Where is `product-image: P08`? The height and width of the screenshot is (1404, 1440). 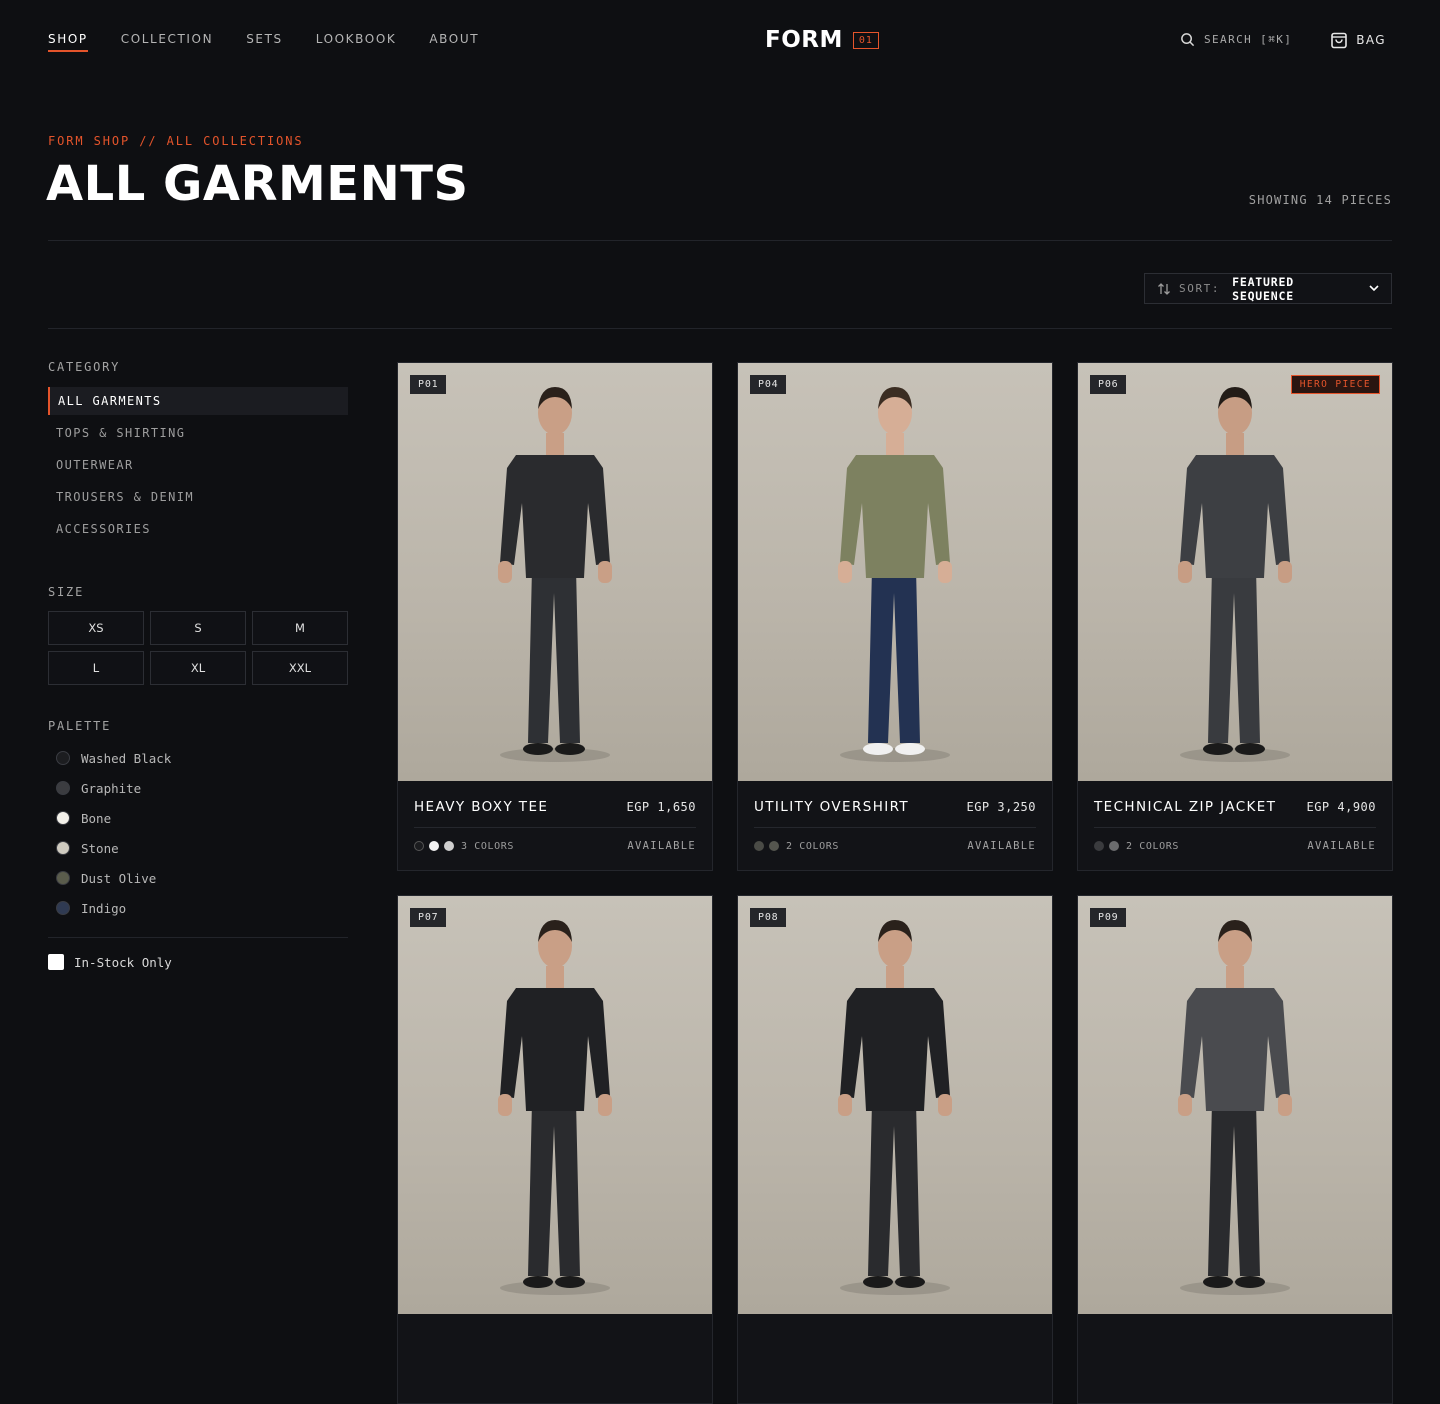 product-image: P08 is located at coordinates (895, 1105).